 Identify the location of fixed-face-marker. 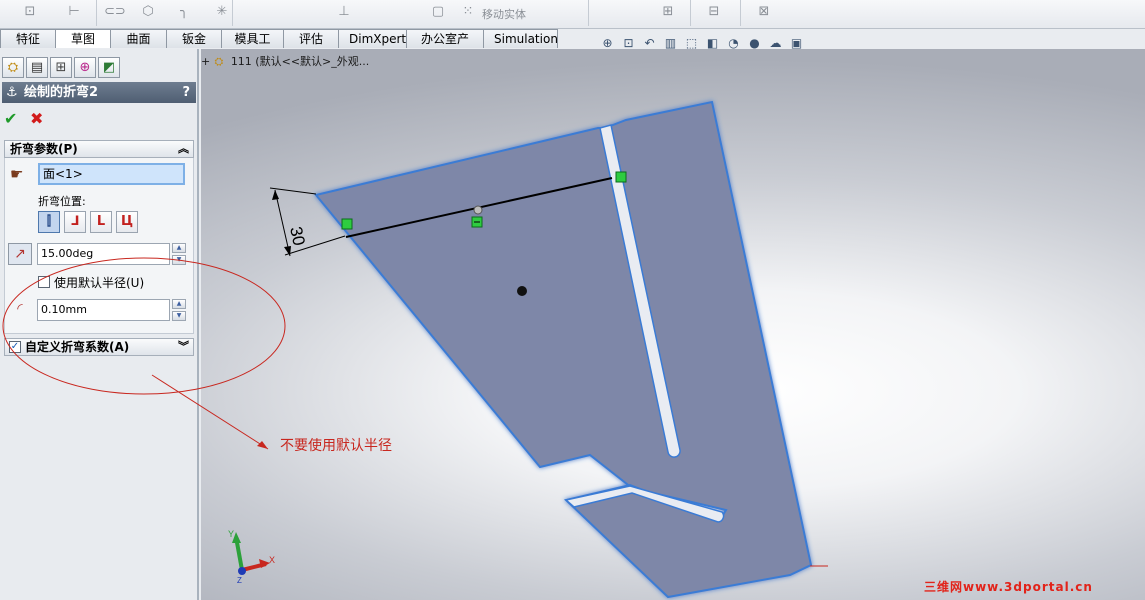
(522, 291).